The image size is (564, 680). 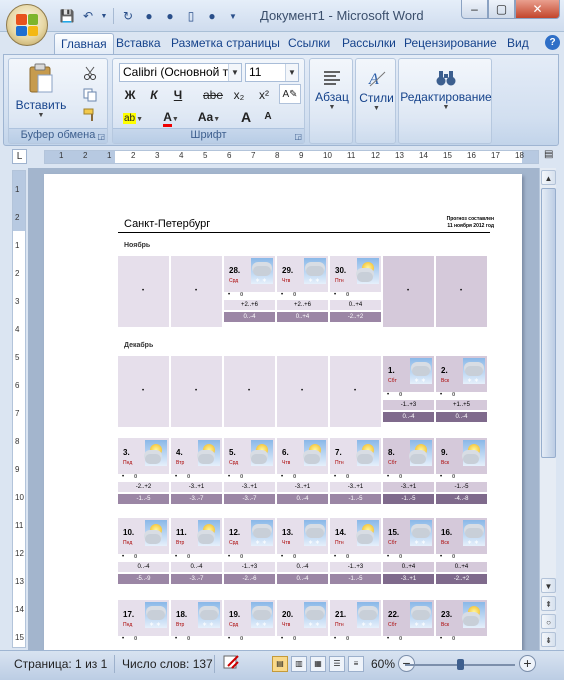 I want to click on minimize-button: –, so click(x=474, y=9).